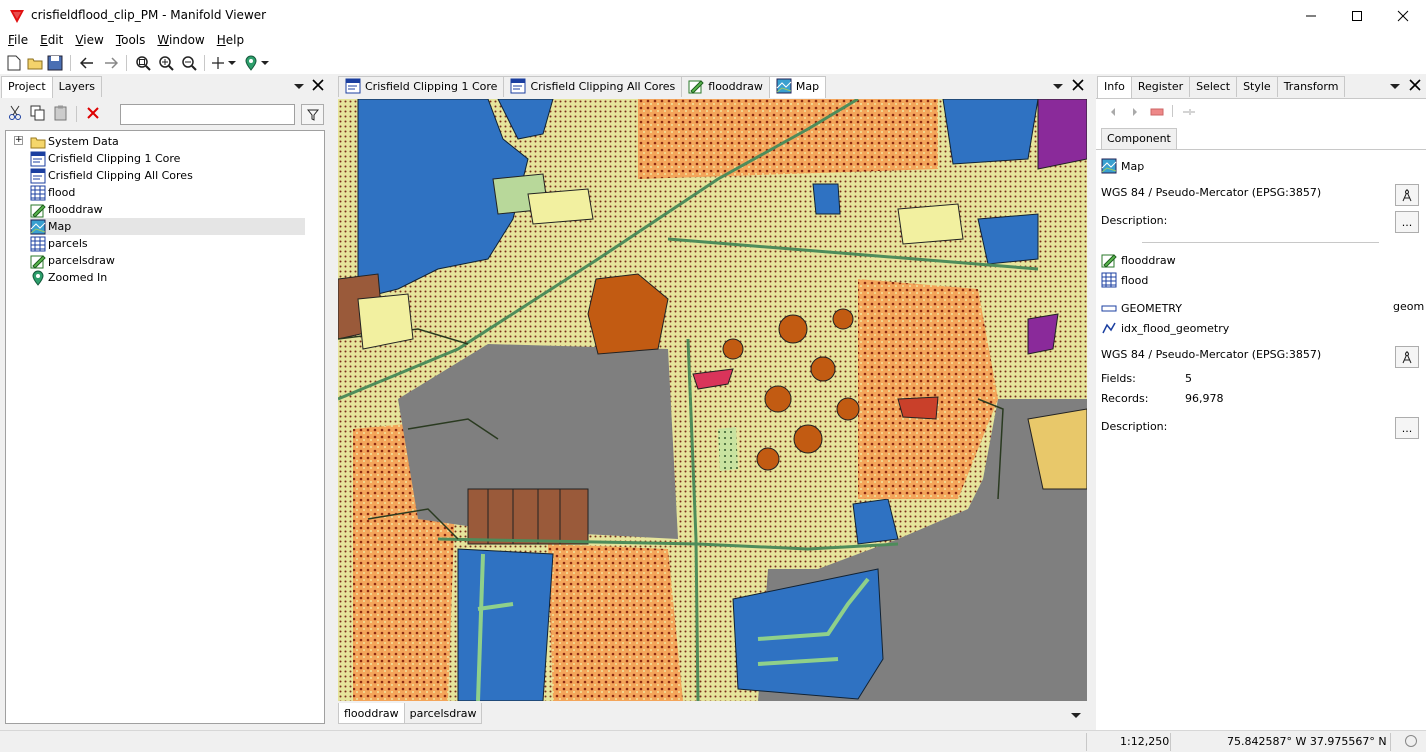  Describe the element at coordinates (55, 63) in the screenshot. I see `save-icon` at that location.